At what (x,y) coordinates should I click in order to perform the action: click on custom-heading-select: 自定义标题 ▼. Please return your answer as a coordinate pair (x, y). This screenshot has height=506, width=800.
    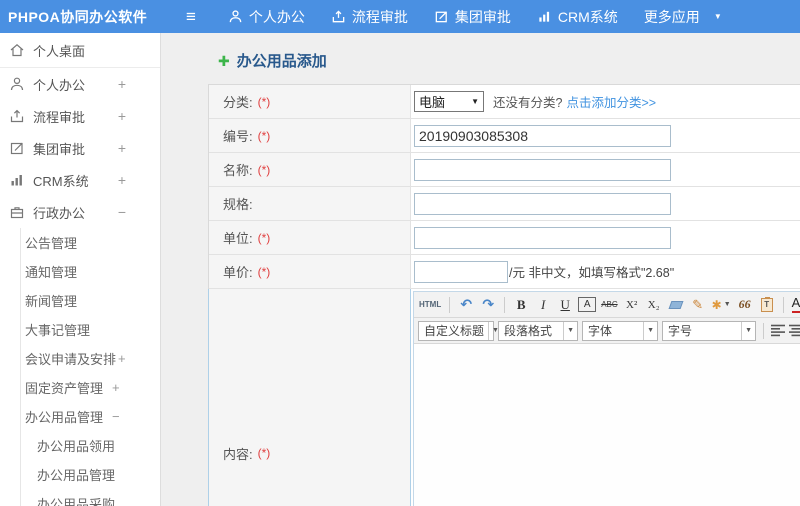
    Looking at the image, I should click on (458, 330).